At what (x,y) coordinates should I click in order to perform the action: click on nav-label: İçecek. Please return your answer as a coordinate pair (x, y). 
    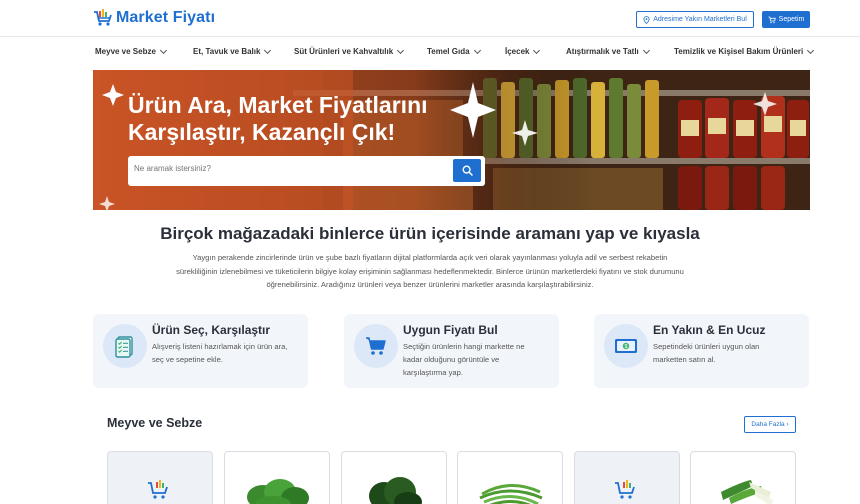
    Looking at the image, I should click on (517, 51).